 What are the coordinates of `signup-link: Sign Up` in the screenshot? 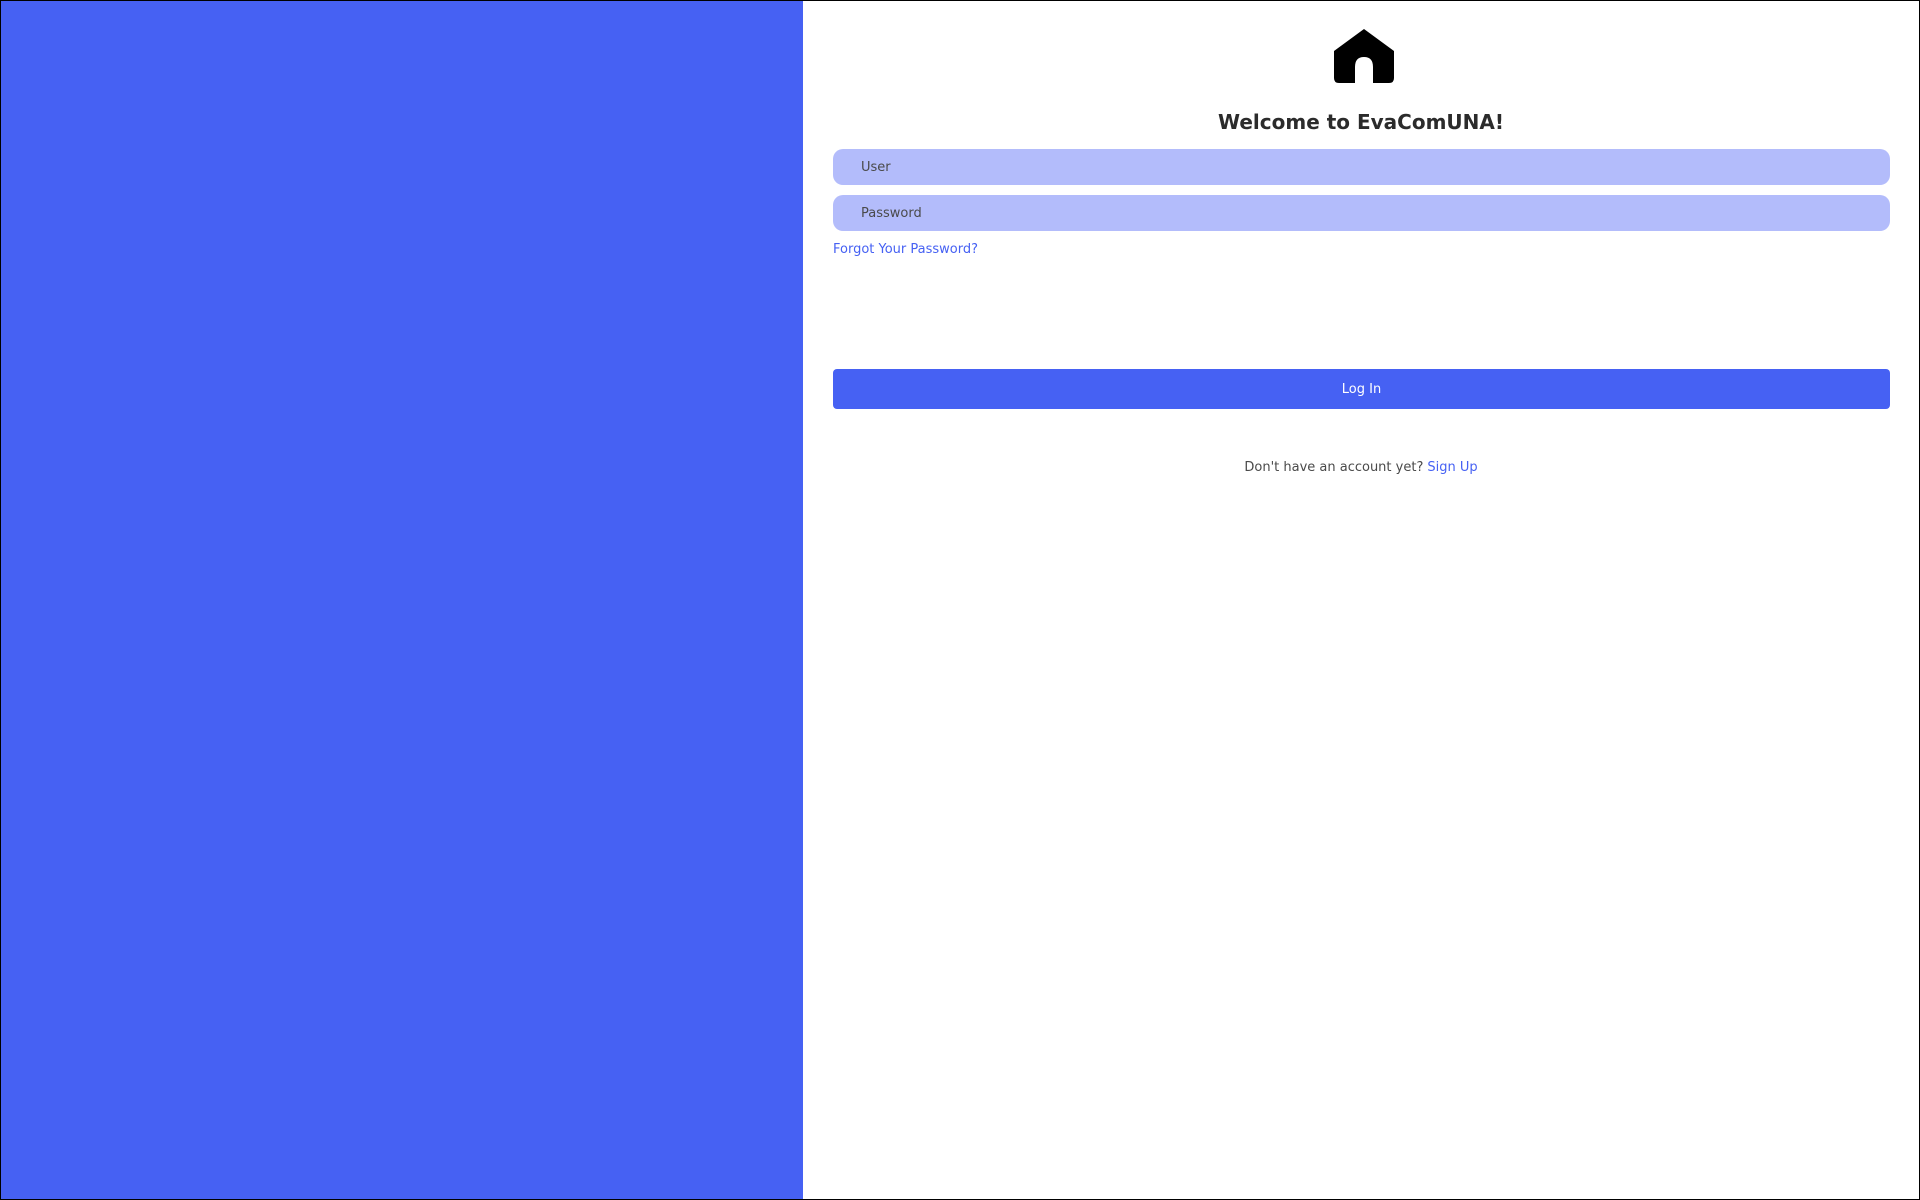 It's located at (1452, 467).